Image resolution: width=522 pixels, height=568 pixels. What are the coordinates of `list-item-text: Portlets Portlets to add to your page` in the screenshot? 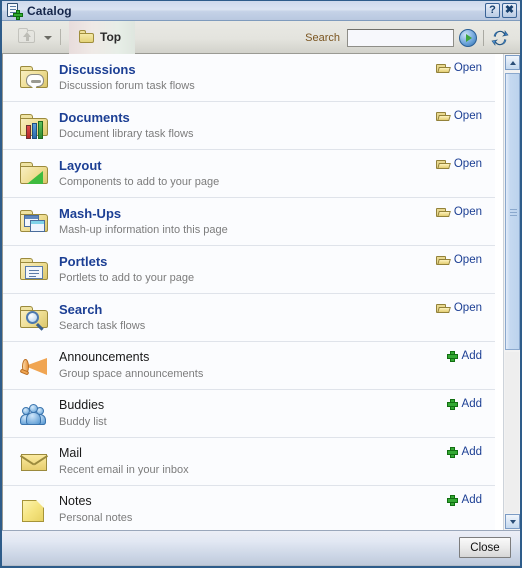 It's located at (277, 269).